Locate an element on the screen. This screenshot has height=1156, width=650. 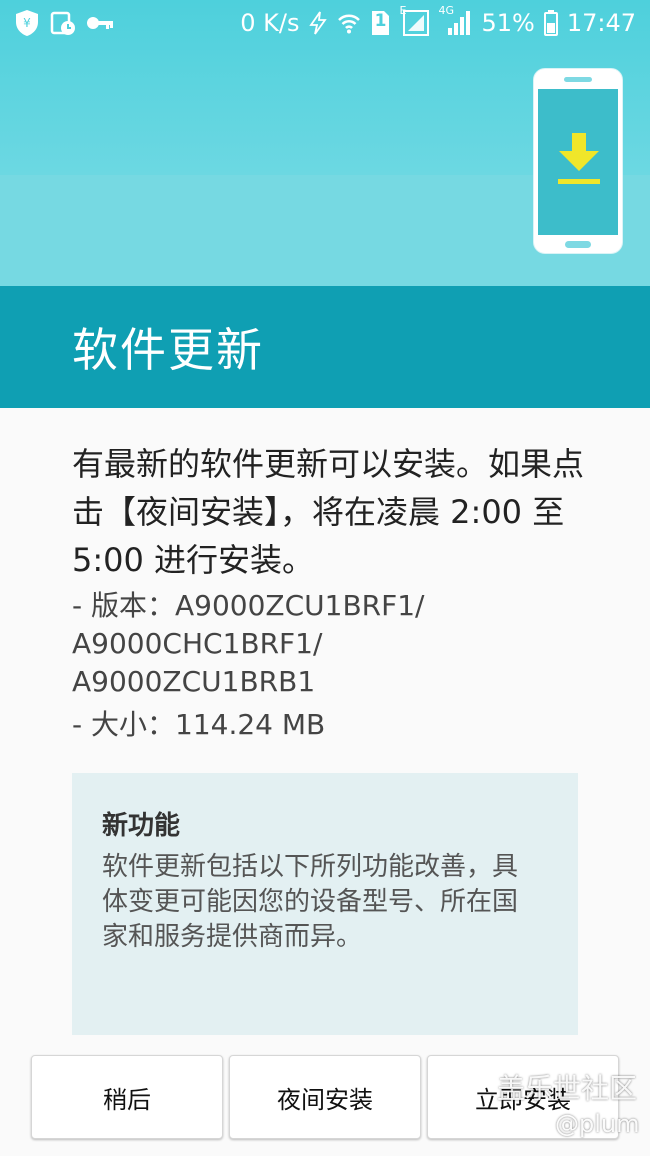
later-button: 稍后 is located at coordinates (127, 1097).